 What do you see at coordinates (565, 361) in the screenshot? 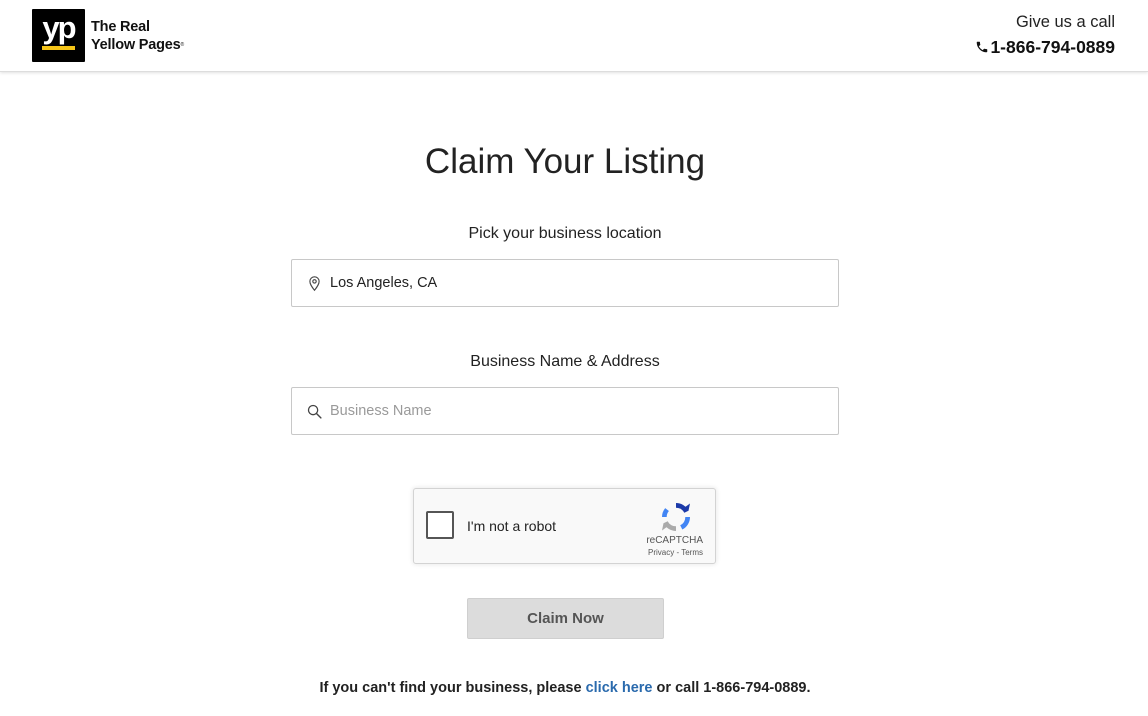
I see `business-label: Business Name & Address` at bounding box center [565, 361].